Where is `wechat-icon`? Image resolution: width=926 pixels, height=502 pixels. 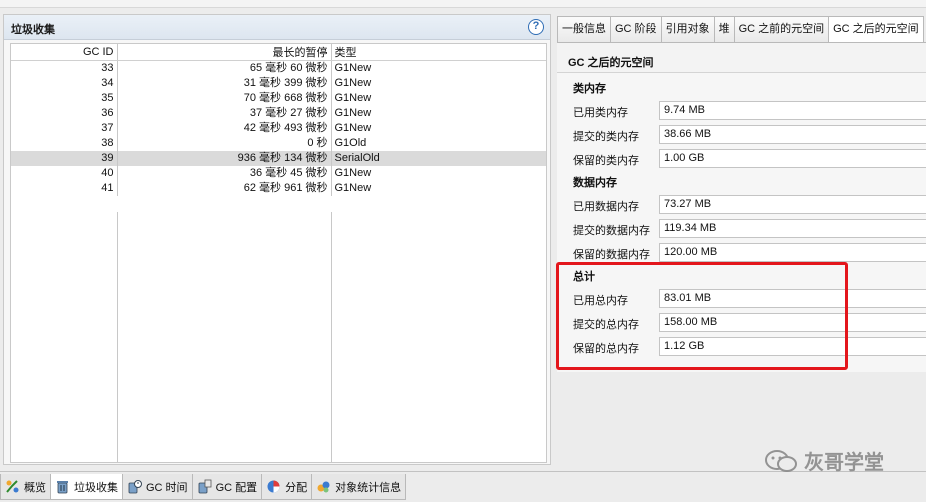 wechat-icon is located at coordinates (781, 460).